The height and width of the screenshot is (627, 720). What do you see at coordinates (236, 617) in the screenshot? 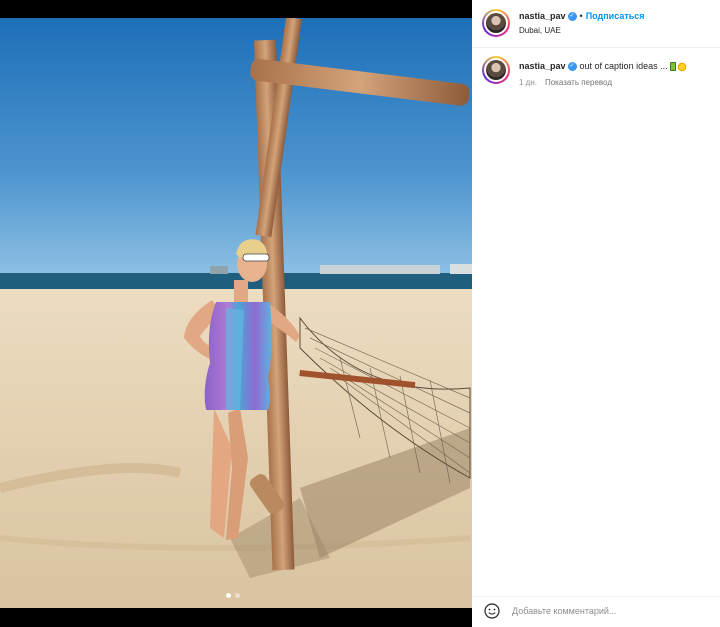
I see `media-bottom-bar` at bounding box center [236, 617].